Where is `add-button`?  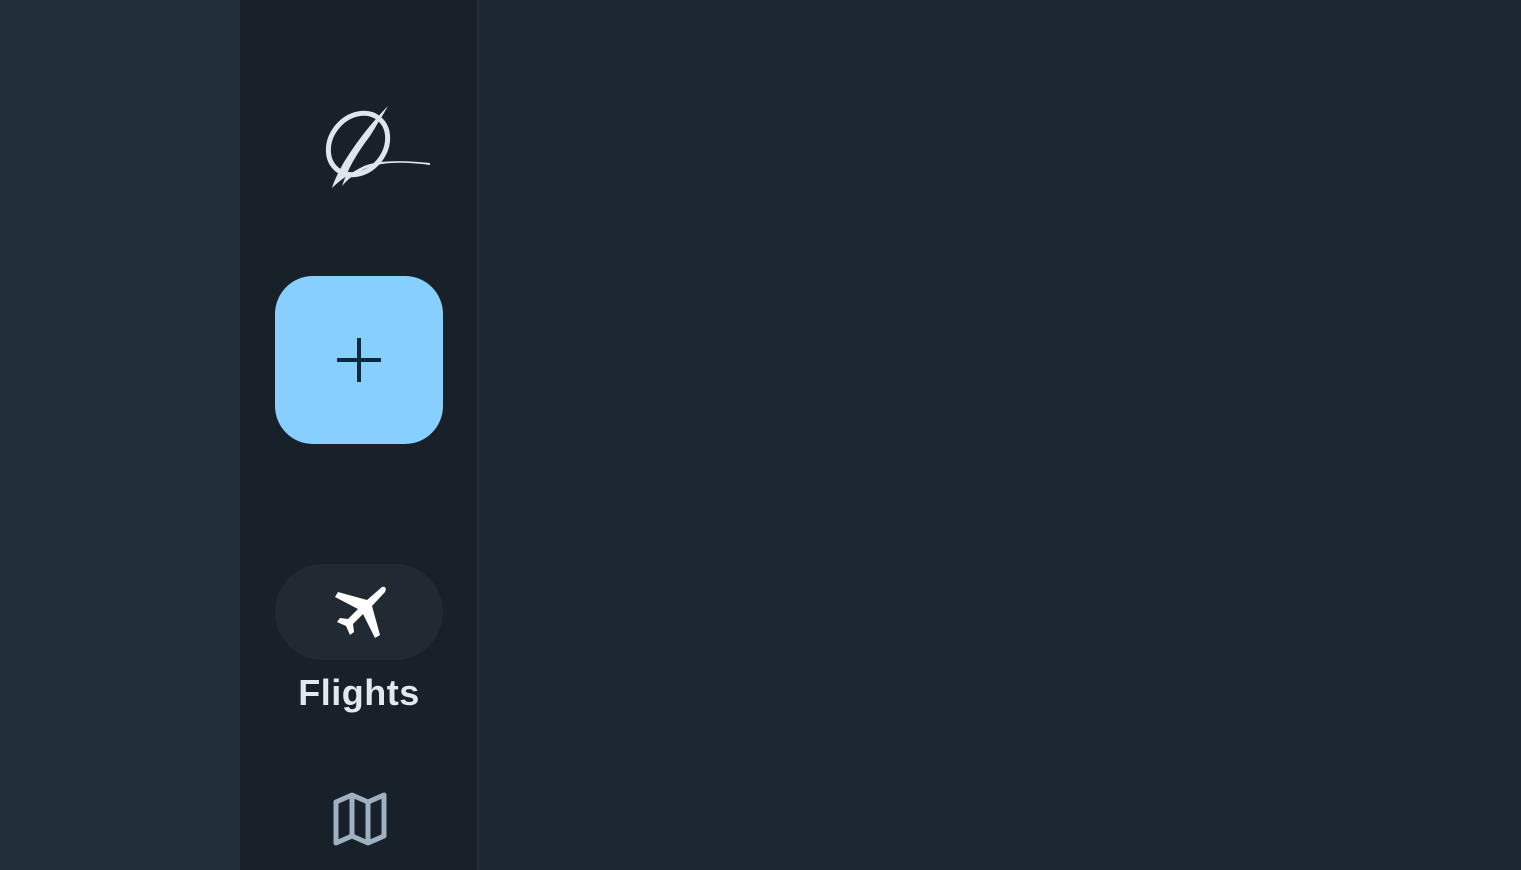 add-button is located at coordinates (359, 360).